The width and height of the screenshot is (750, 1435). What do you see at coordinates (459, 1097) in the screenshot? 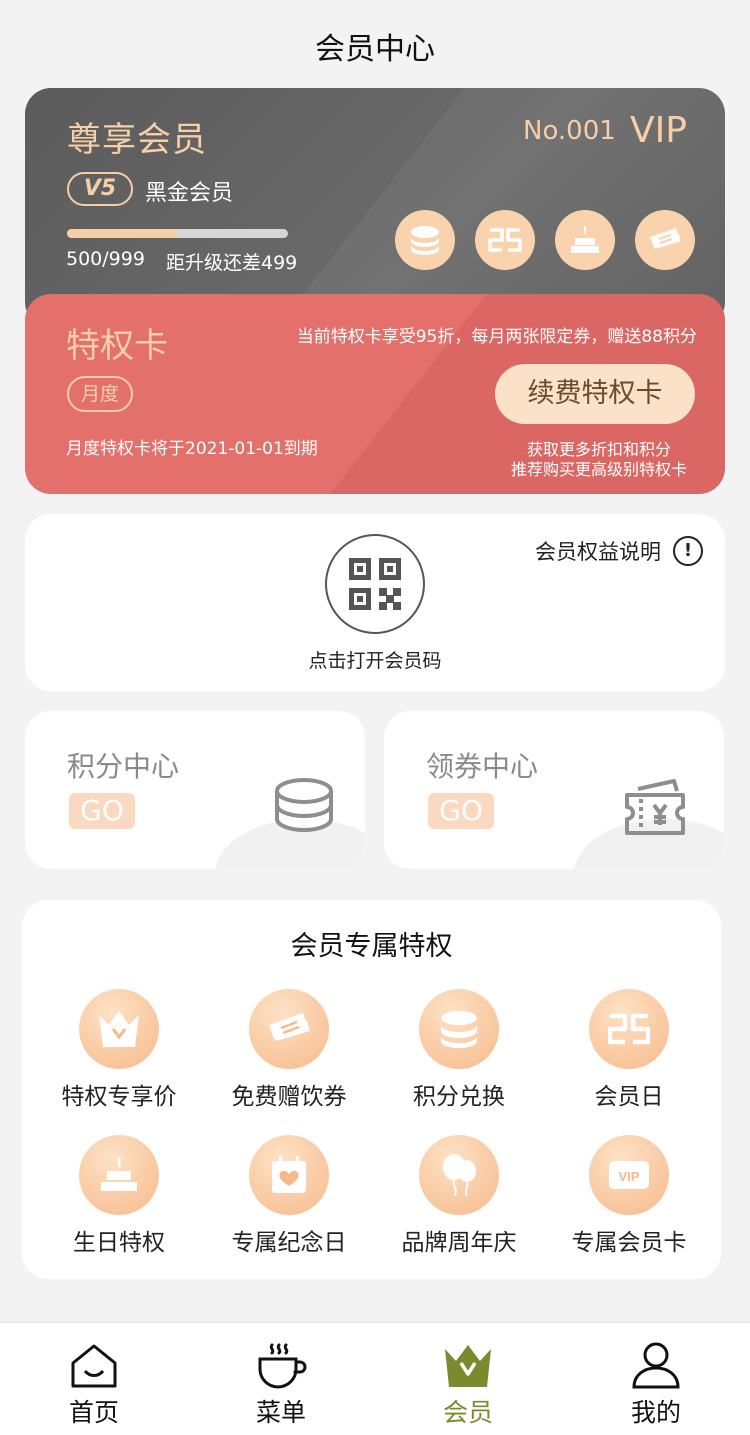
I see `privilege-label: 积分兑换` at bounding box center [459, 1097].